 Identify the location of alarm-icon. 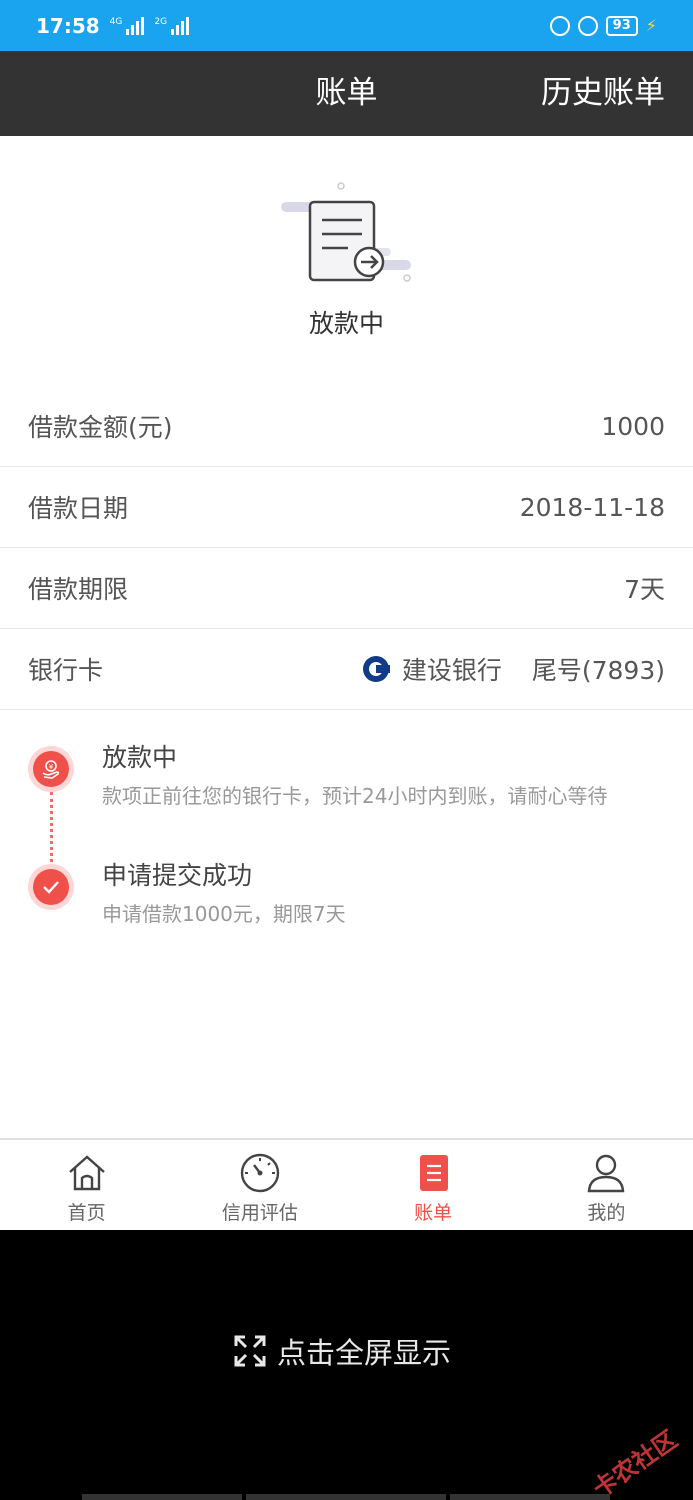
(587, 25).